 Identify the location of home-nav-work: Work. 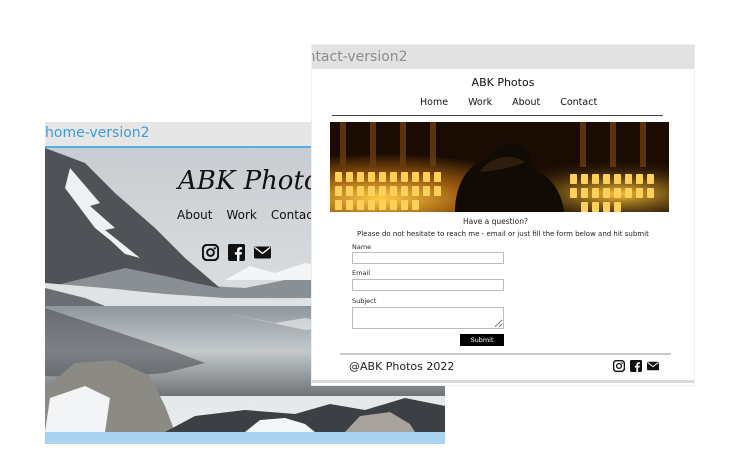
(241, 215).